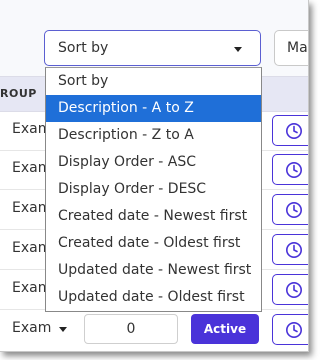 The width and height of the screenshot is (320, 360). What do you see at coordinates (153, 162) in the screenshot?
I see `sort-option-display-order-asc: Display Order - ASC` at bounding box center [153, 162].